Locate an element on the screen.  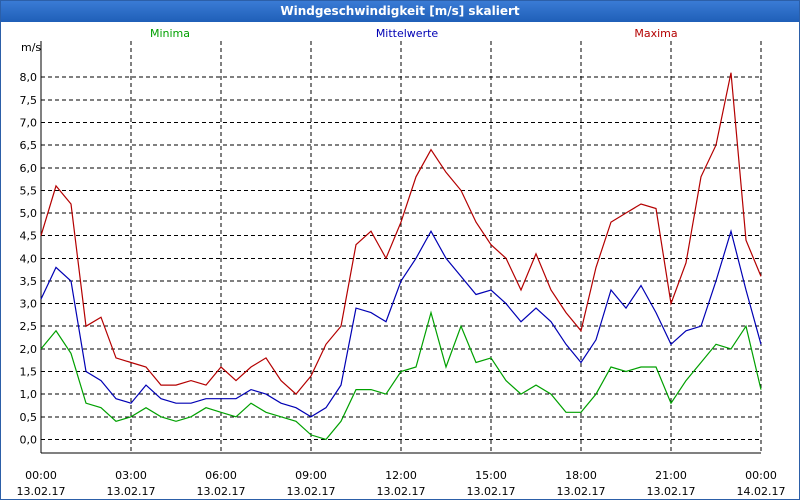
window-title: Windgeschwindigkeit [m/s] skaliert is located at coordinates (400, 11).